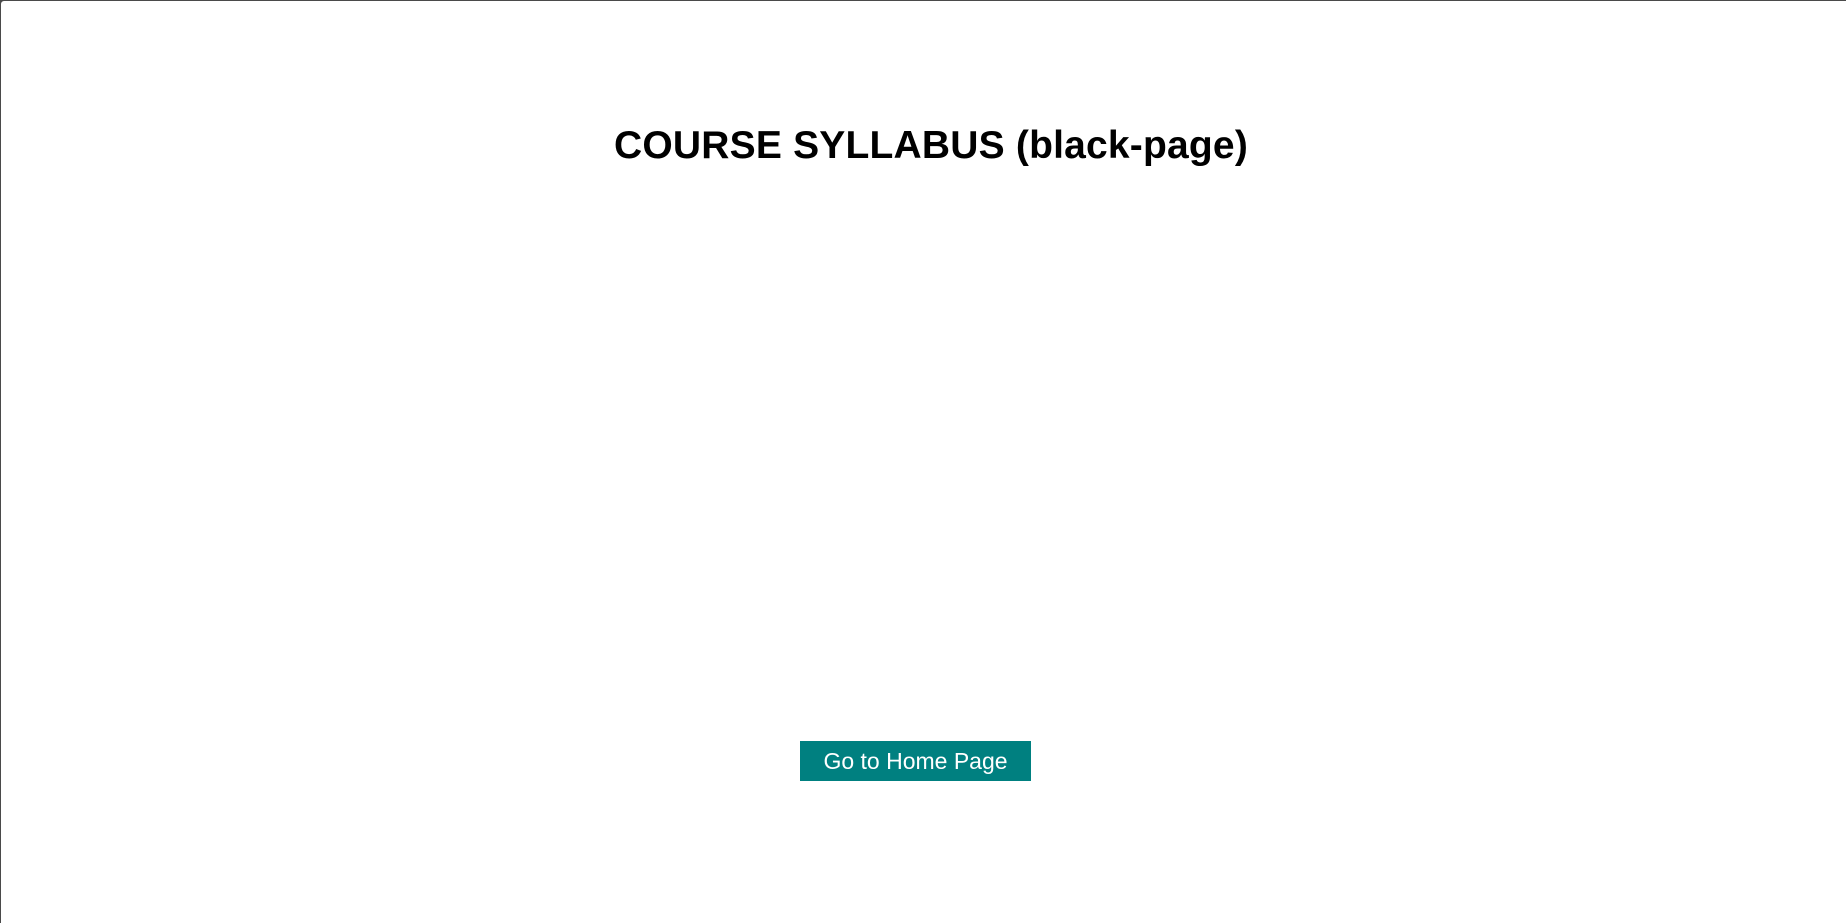 This screenshot has width=1846, height=923. What do you see at coordinates (931, 145) in the screenshot?
I see `page-title: COURSE SYLLABUS (black-page)` at bounding box center [931, 145].